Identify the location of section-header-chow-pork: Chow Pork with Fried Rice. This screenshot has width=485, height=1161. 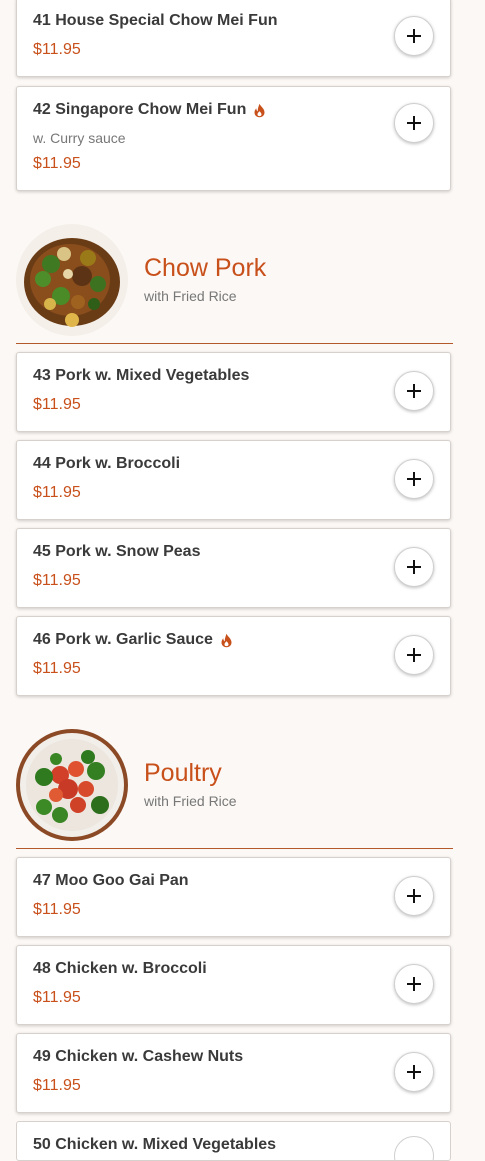
(234, 284).